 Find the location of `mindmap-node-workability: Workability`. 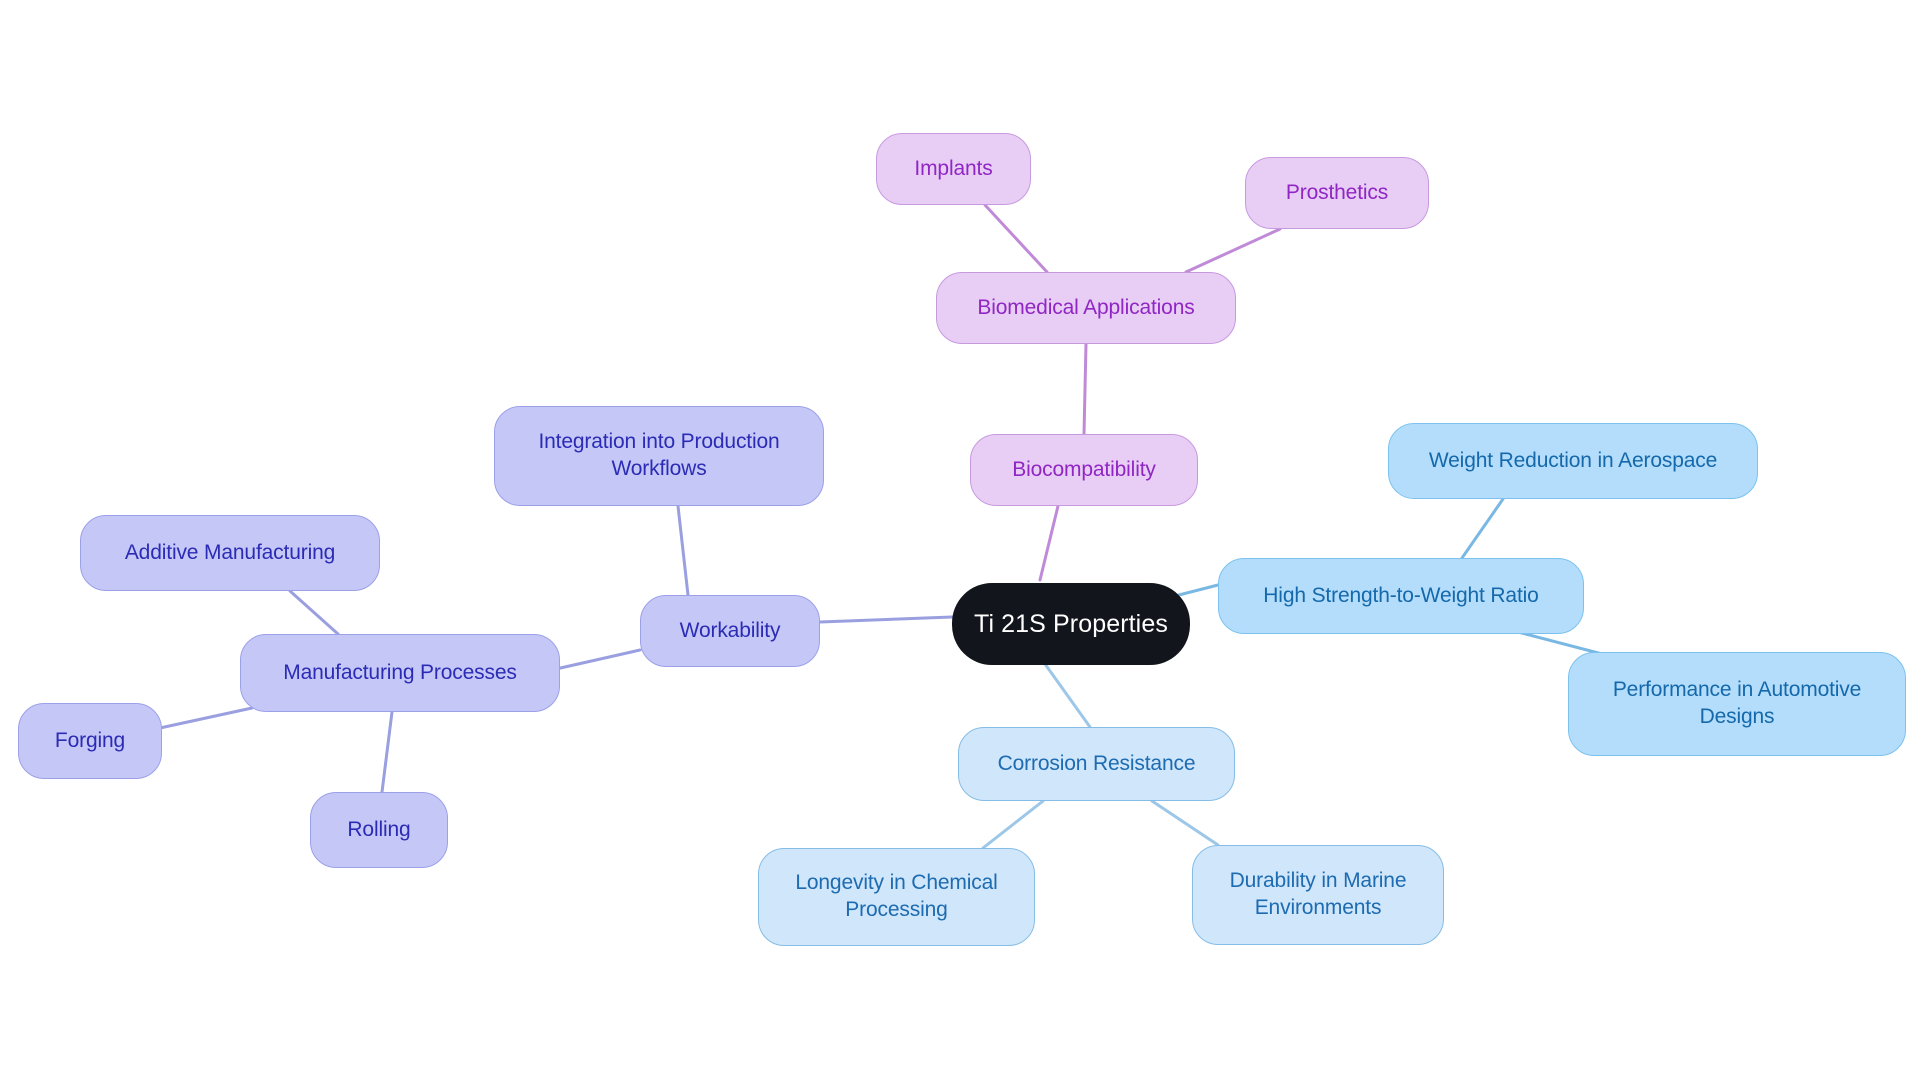

mindmap-node-workability: Workability is located at coordinates (730, 631).